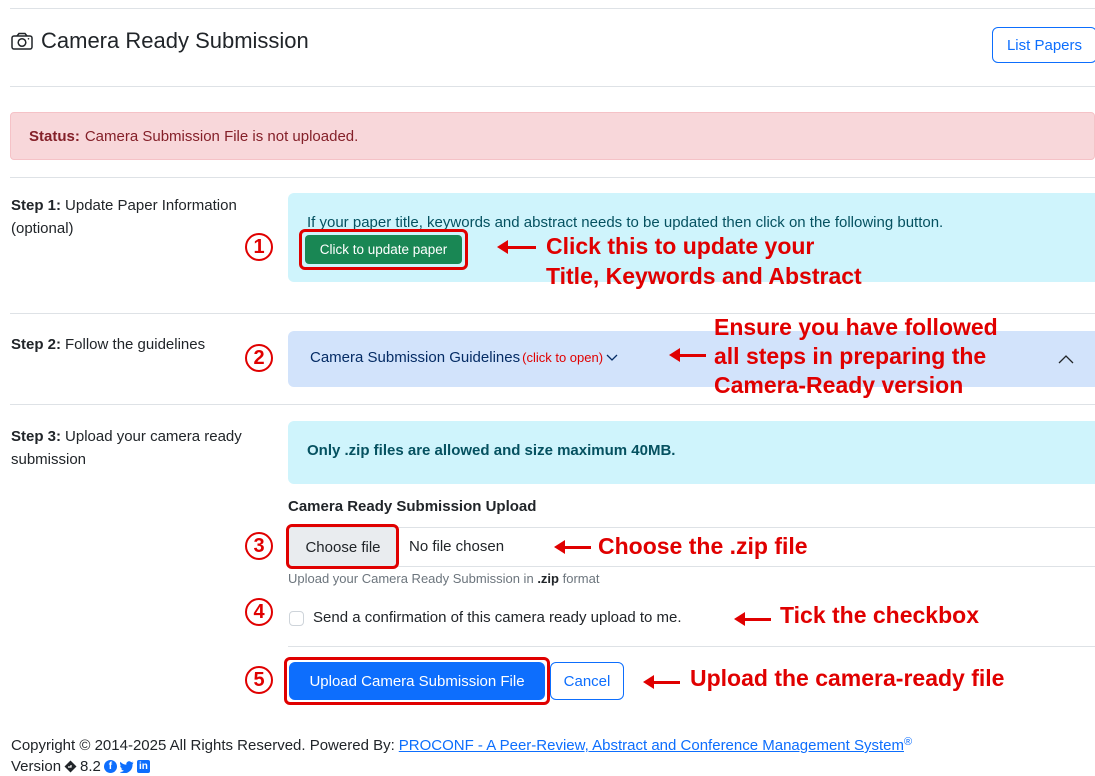 Image resolution: width=1095 pixels, height=776 pixels. I want to click on no-file-text: No file chosen, so click(457, 546).